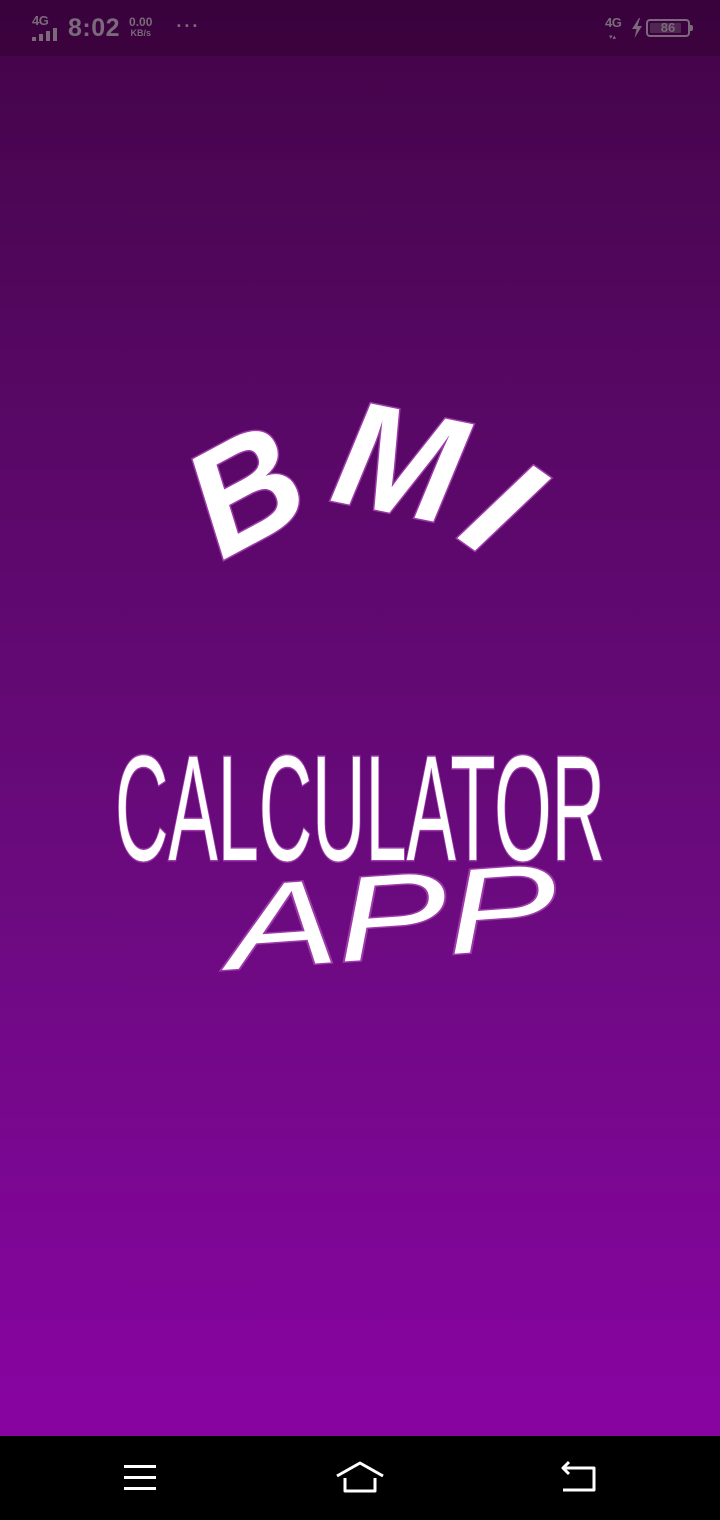 This screenshot has height=1520, width=720. I want to click on menu-button, so click(140, 1478).